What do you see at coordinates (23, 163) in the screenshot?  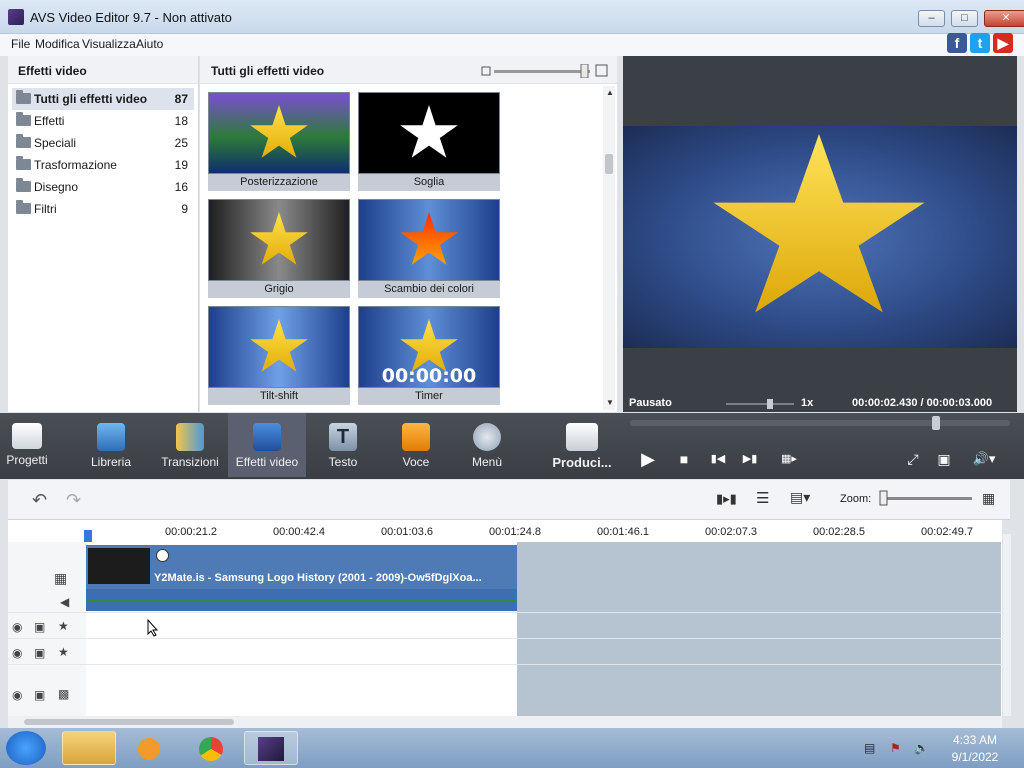 I see `folder-icon` at bounding box center [23, 163].